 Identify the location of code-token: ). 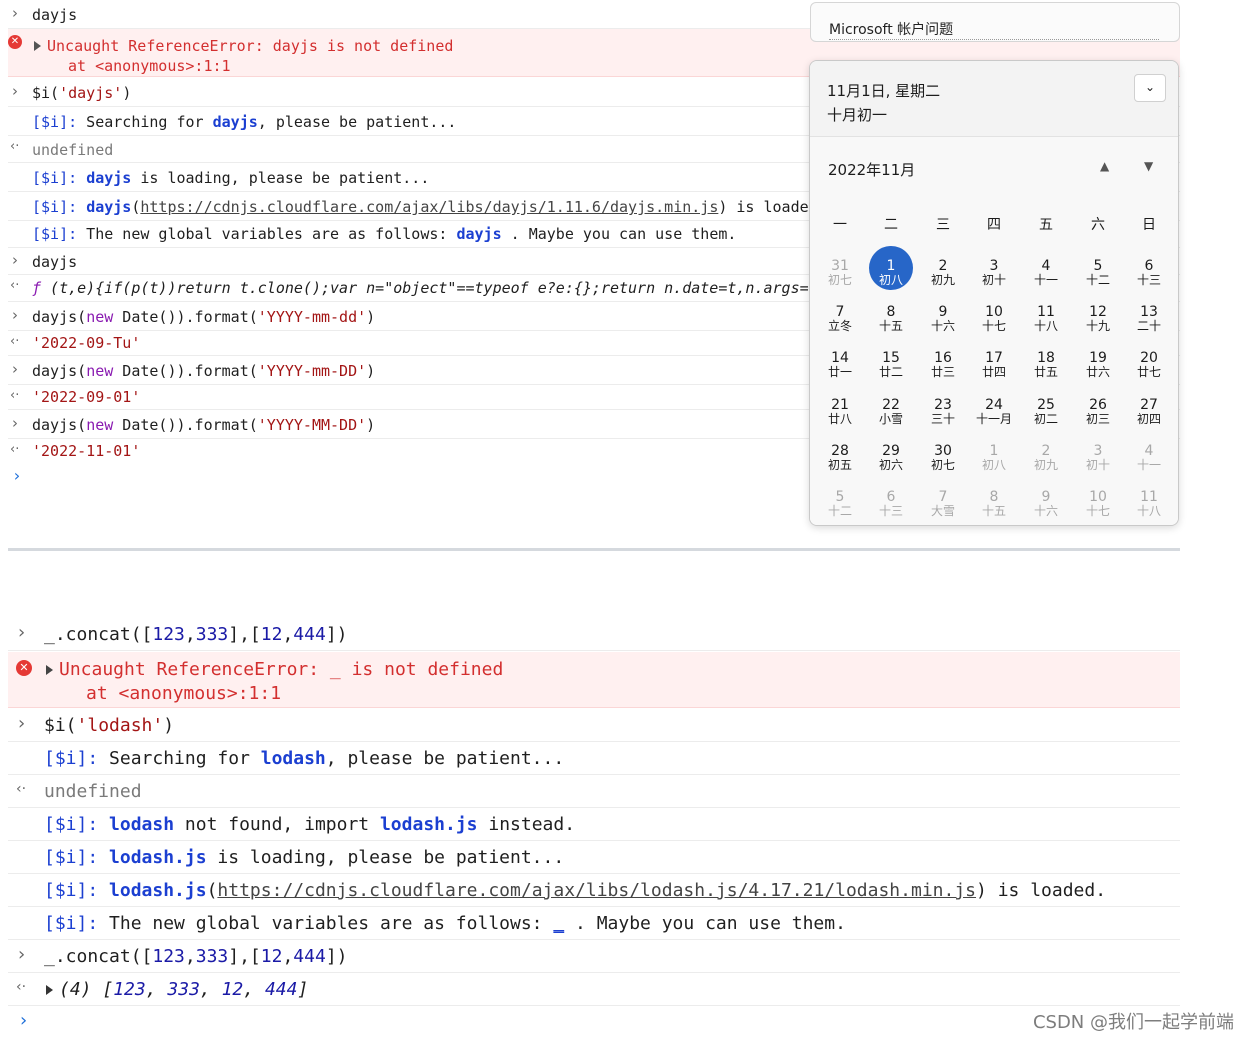
(127, 93).